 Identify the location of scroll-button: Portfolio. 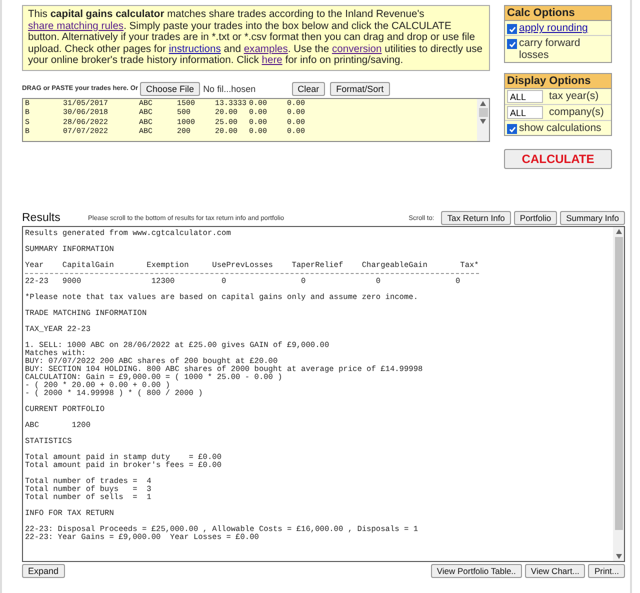
(536, 218).